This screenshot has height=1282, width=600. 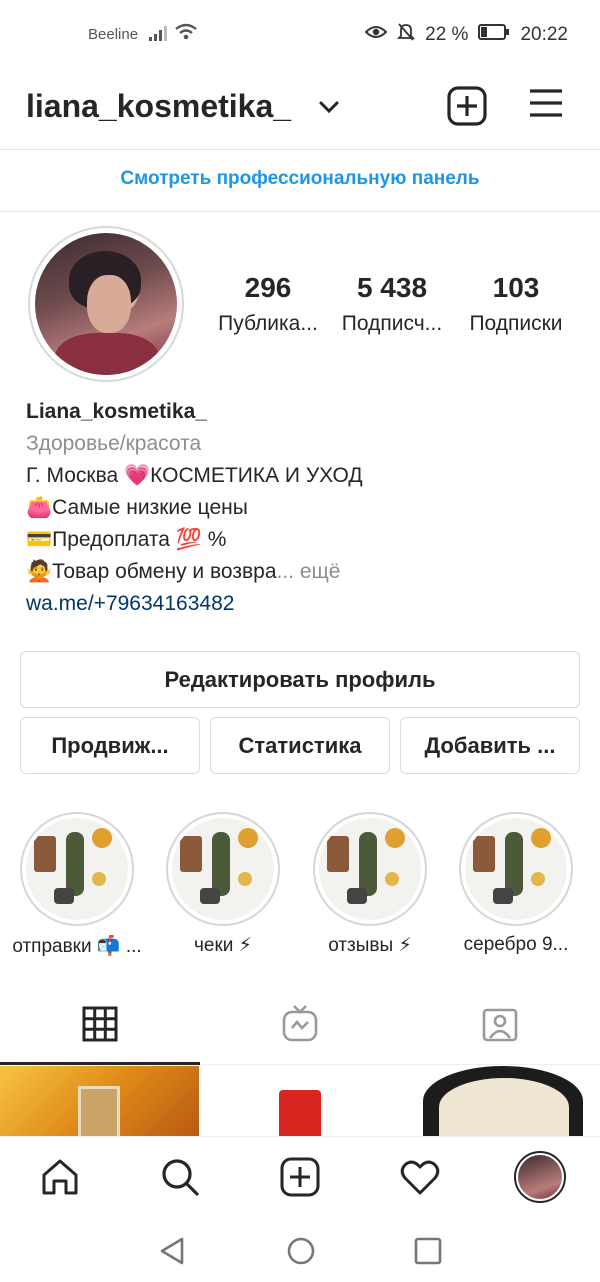 I want to click on bio-line-truncated: 🙅Товар обмену и возвра... ещё, so click(x=306, y=572).